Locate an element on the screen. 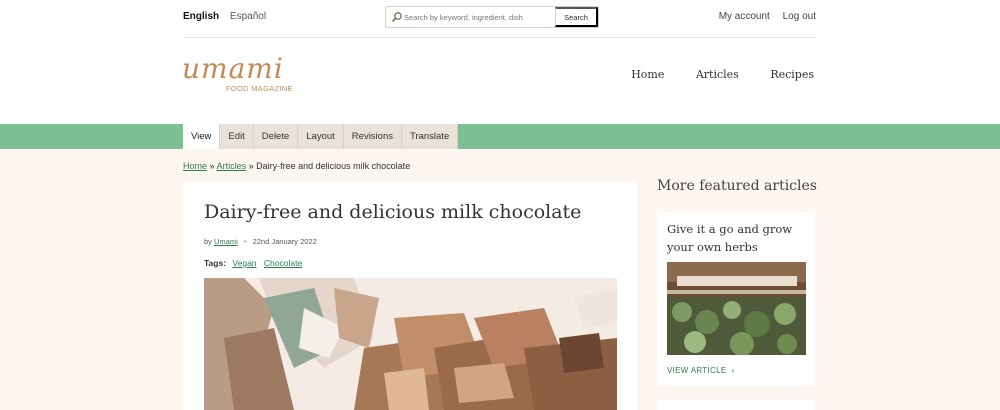 The image size is (1000, 410). language-spanish: Español is located at coordinates (248, 16).